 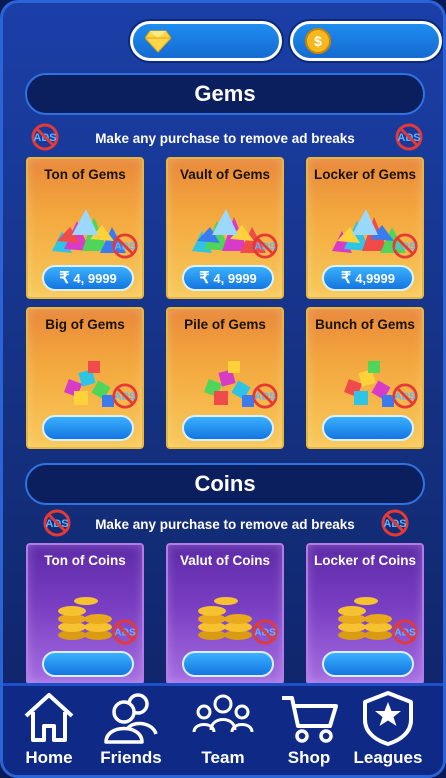 What do you see at coordinates (158, 41) in the screenshot?
I see `diamond-icon` at bounding box center [158, 41].